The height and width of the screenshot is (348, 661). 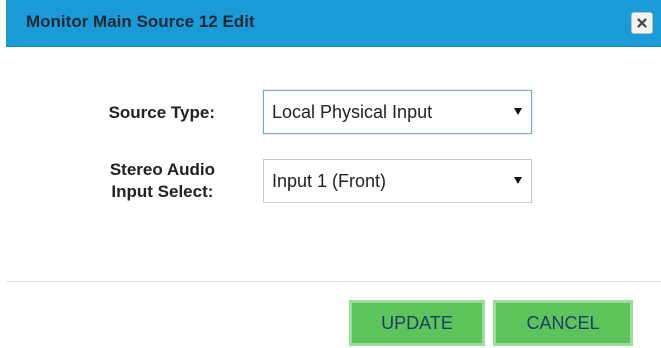 What do you see at coordinates (397, 181) in the screenshot?
I see `stereo-audio-input-select: Input 1 (Front)` at bounding box center [397, 181].